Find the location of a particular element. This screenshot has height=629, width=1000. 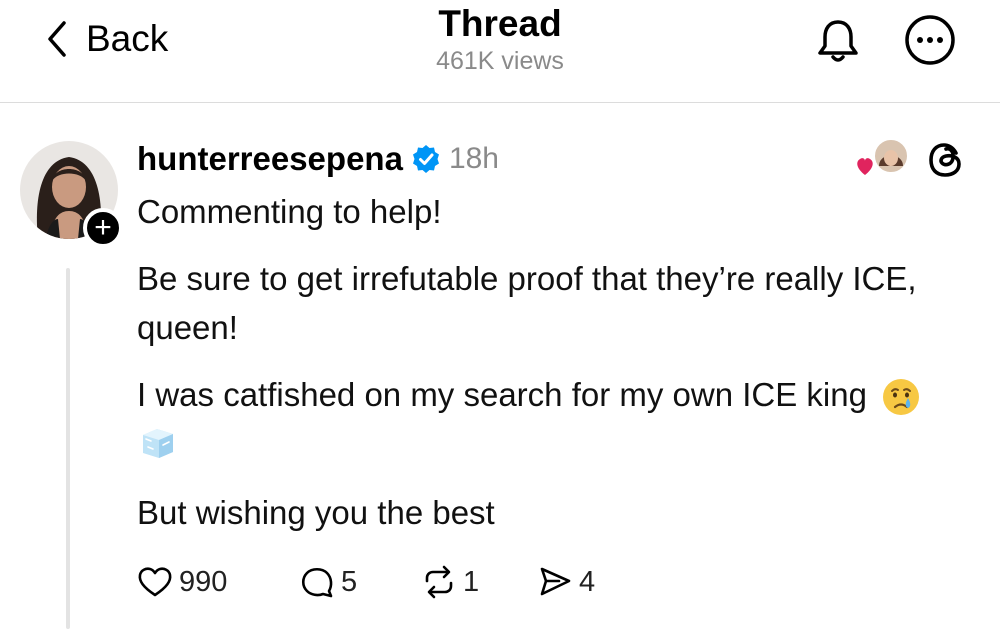

plus-icon: + is located at coordinates (103, 227).